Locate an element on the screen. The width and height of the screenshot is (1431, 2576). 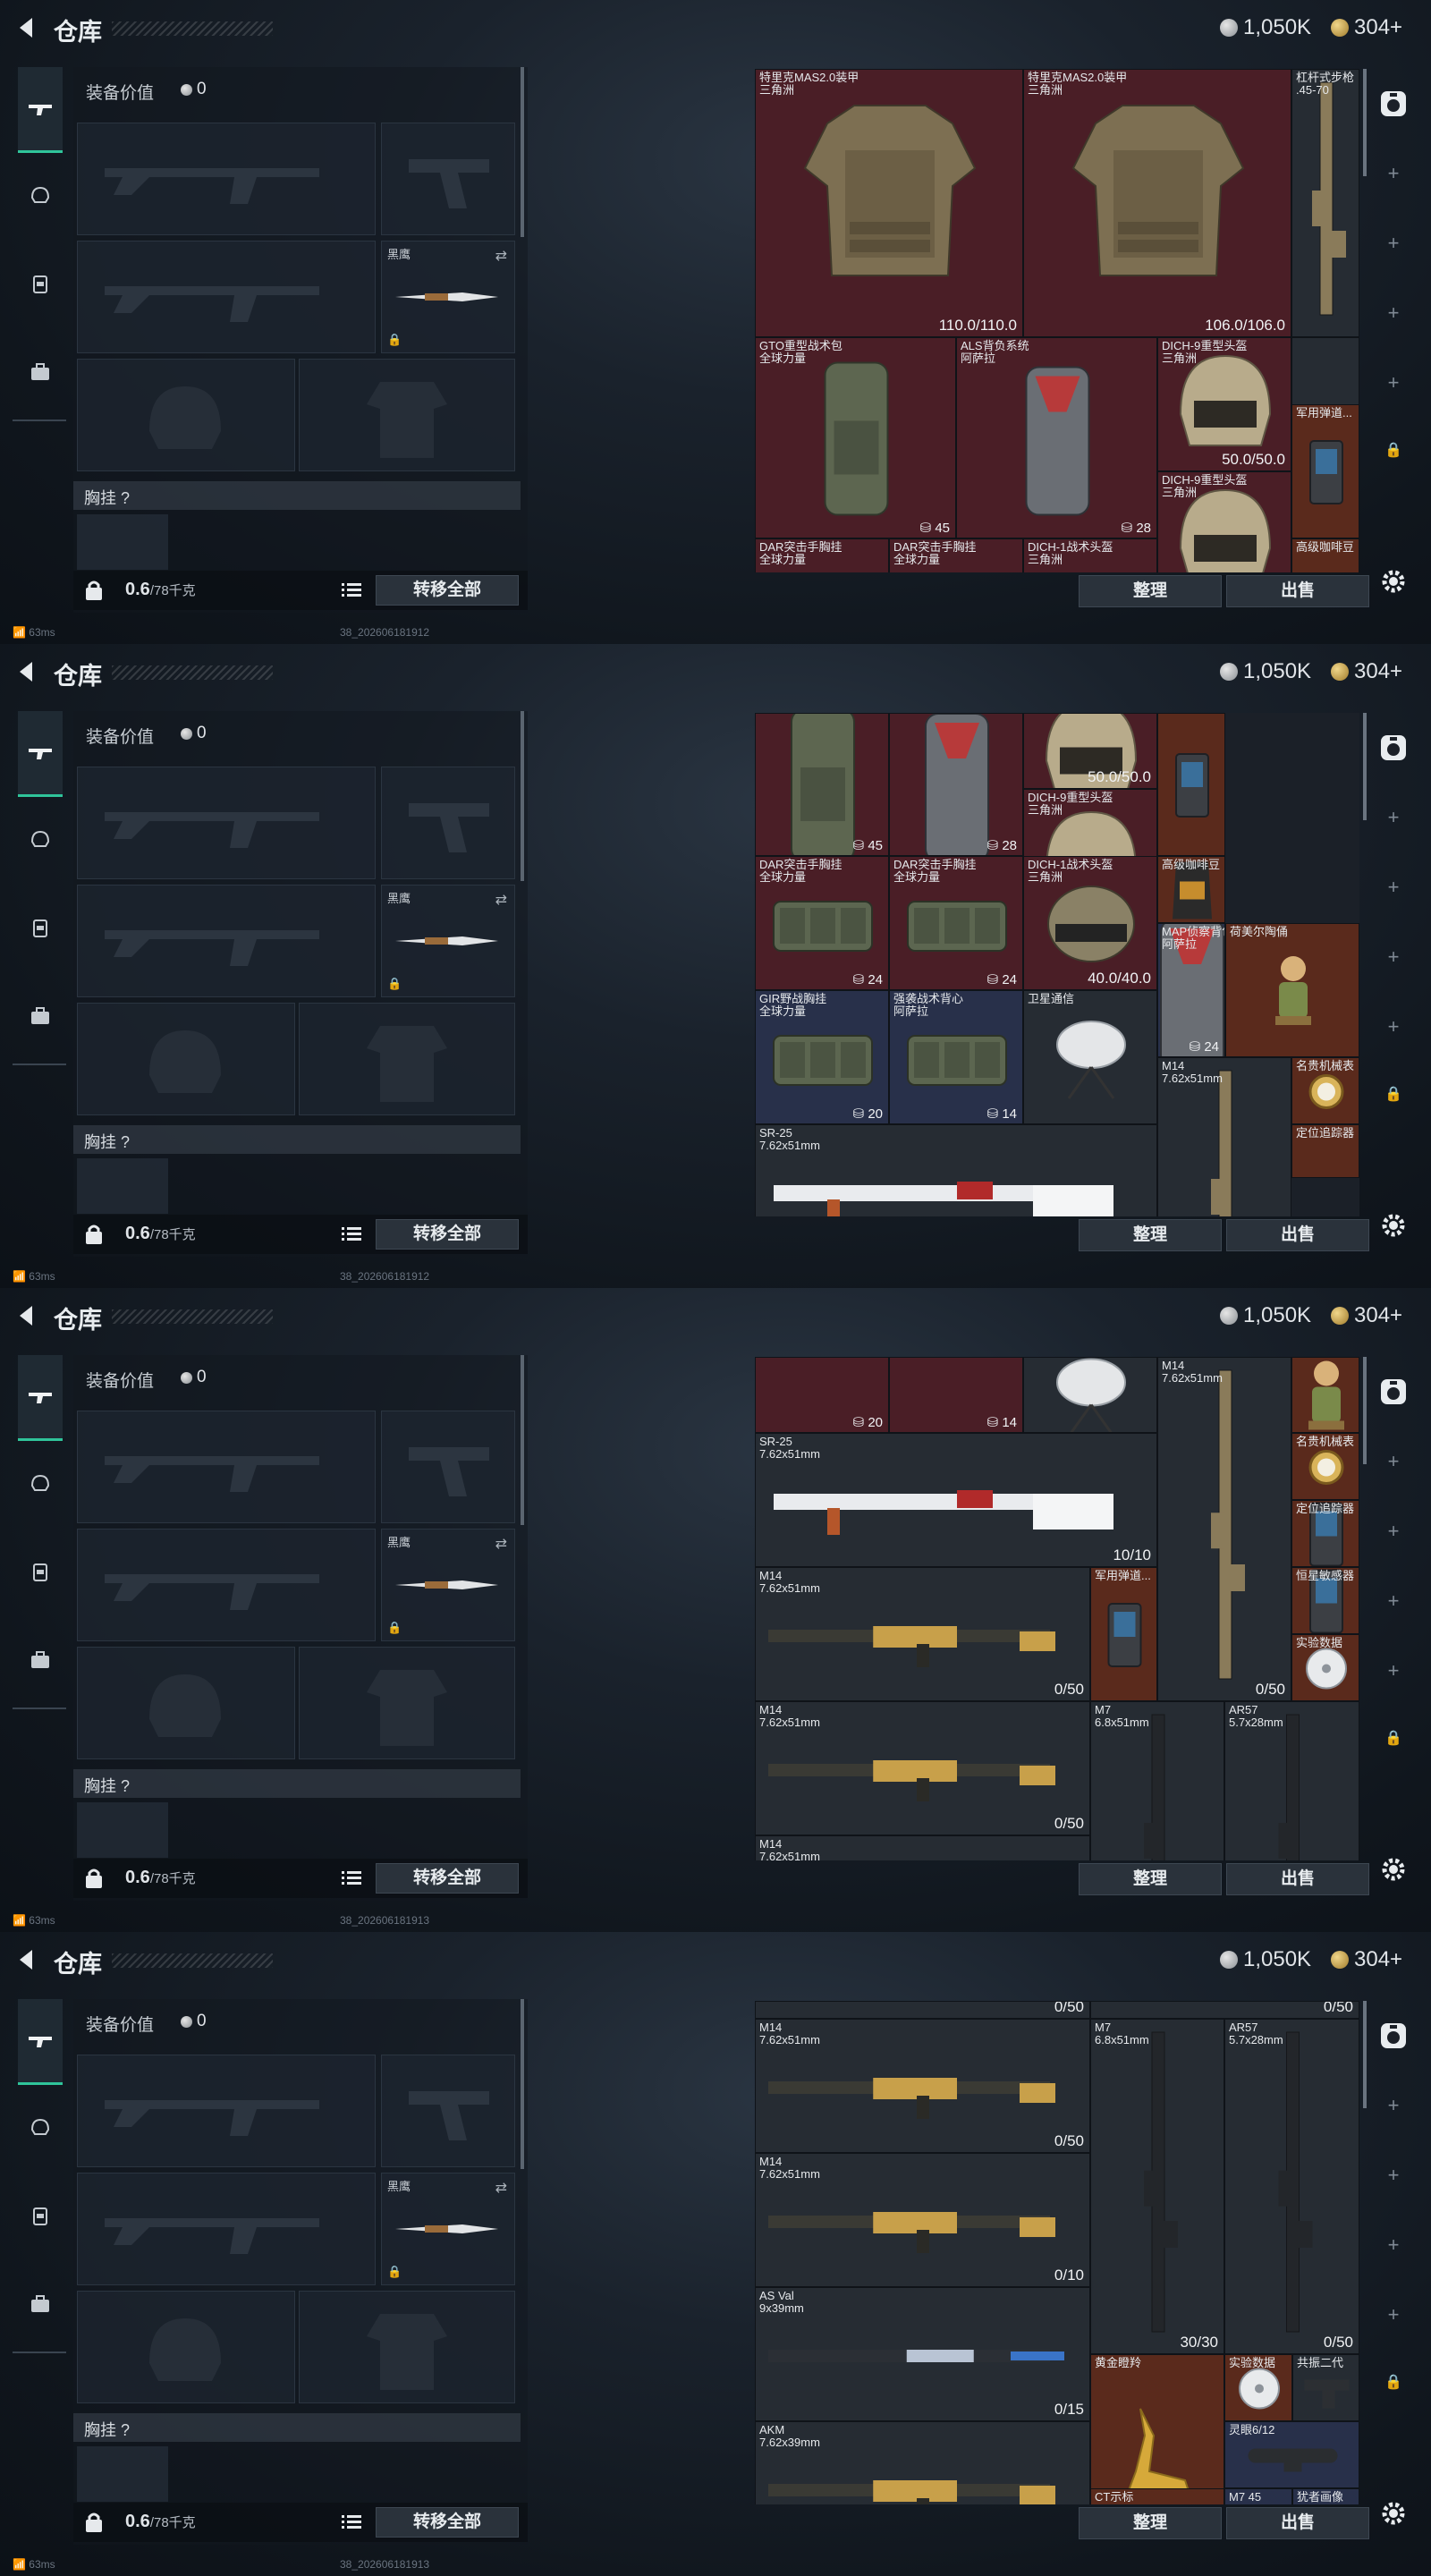
stash-item: GTO重型战术包 全球力量 ⛁ 45 is located at coordinates (856, 437).